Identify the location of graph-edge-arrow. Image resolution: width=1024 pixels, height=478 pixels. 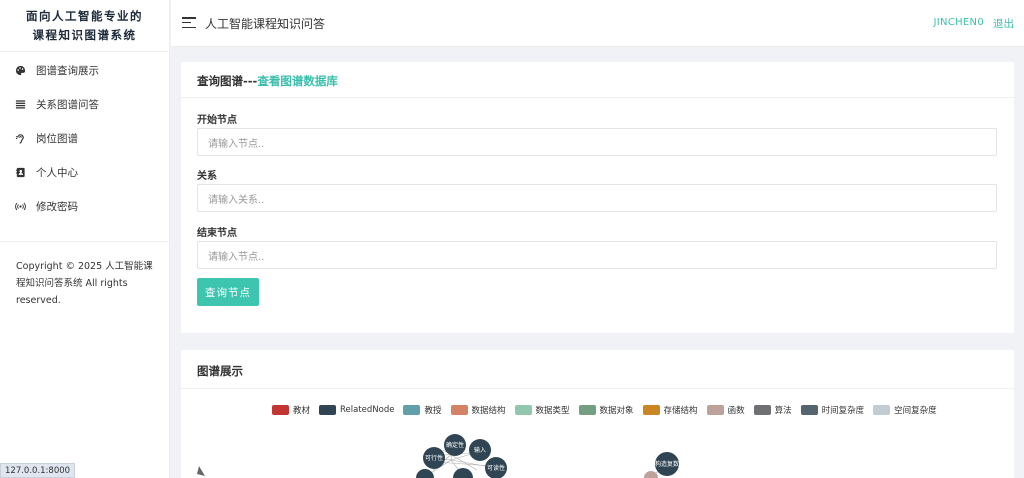
(201, 471).